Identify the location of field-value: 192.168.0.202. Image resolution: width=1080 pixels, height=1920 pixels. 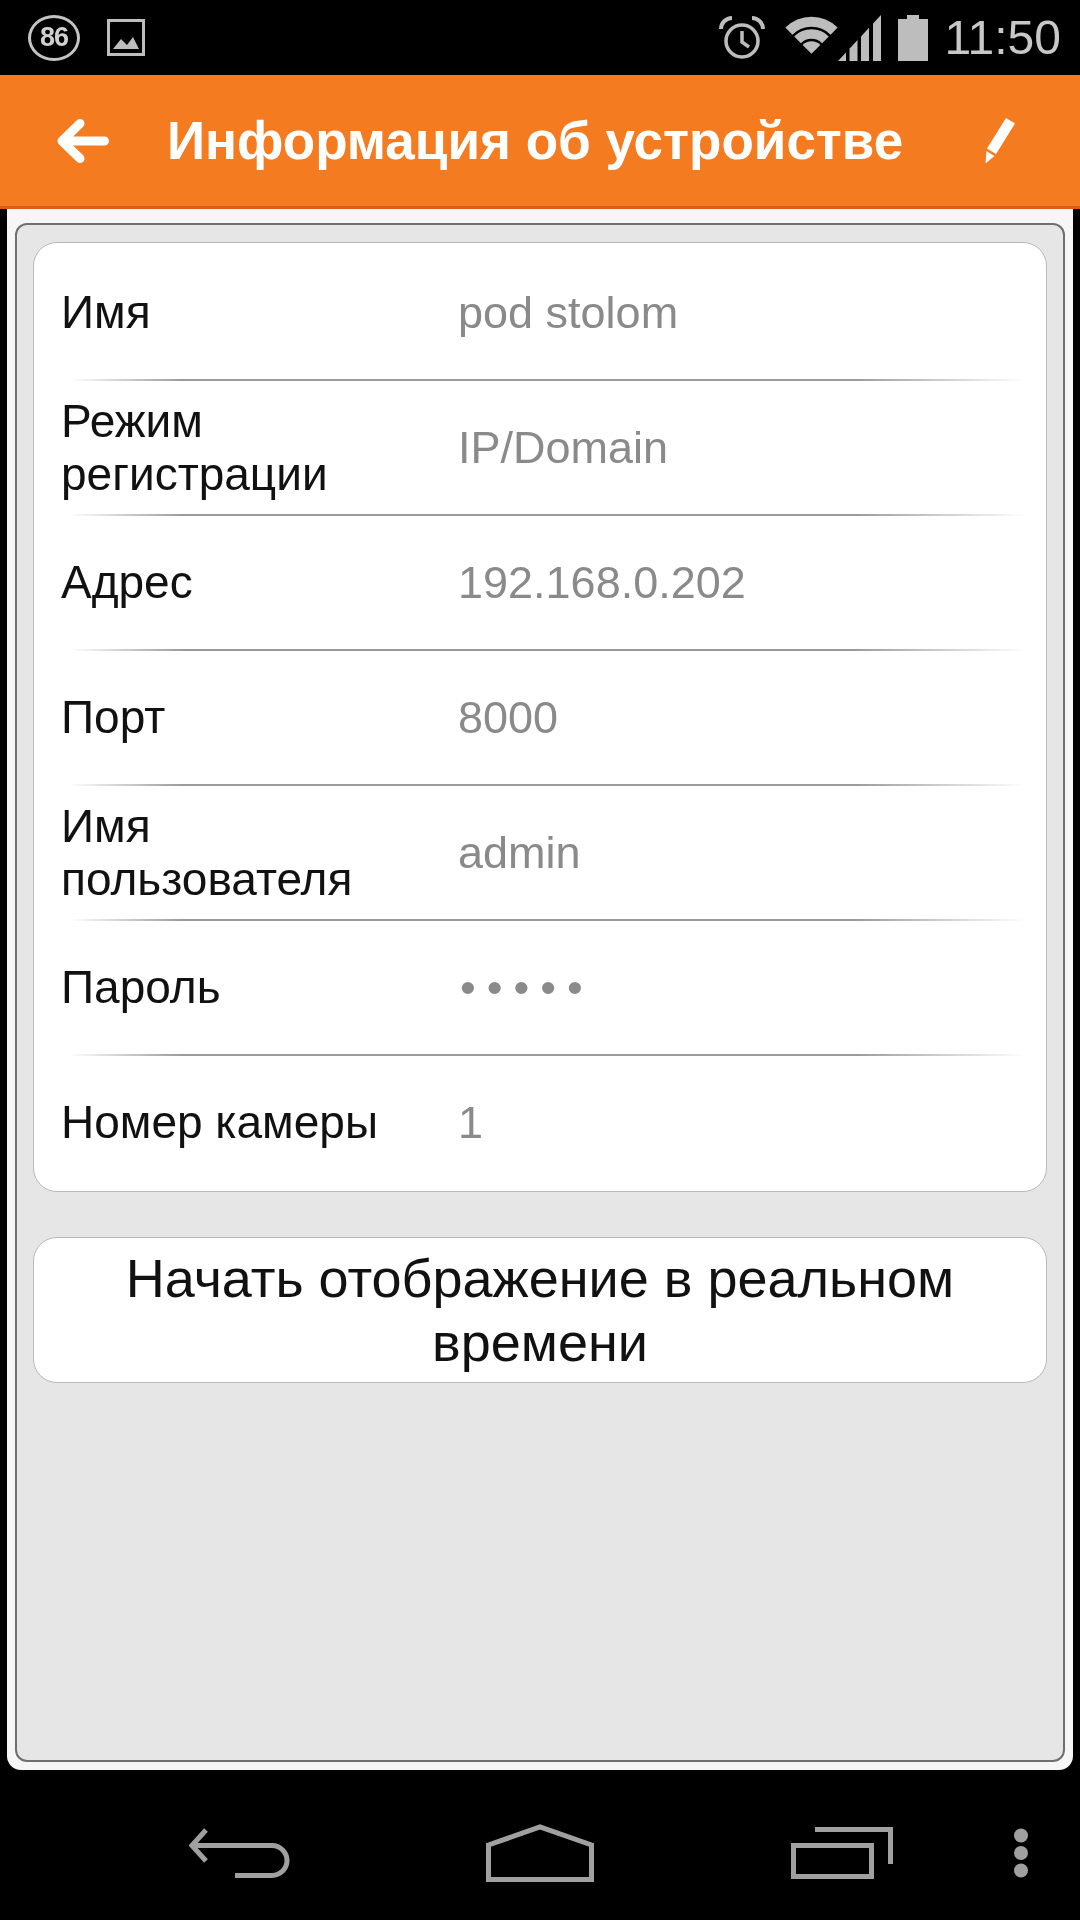
(602, 582).